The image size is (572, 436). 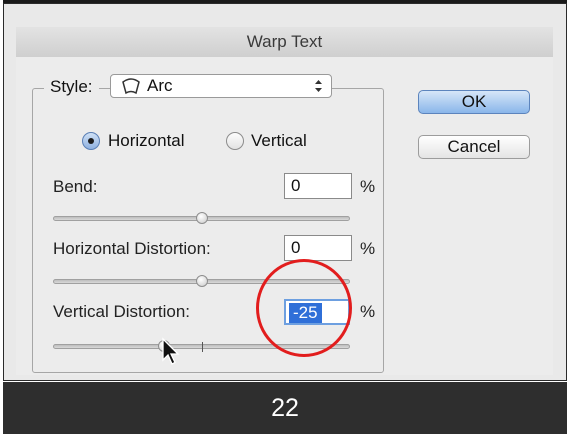 I want to click on bend-label: Bend:, so click(x=75, y=186).